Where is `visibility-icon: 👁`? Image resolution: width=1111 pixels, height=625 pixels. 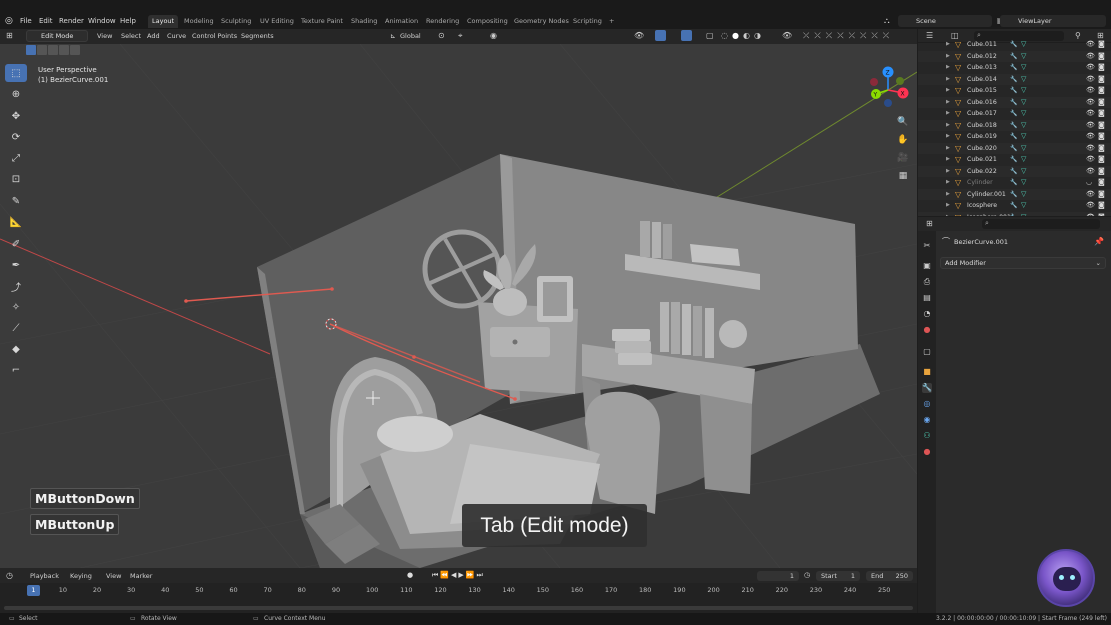 visibility-icon: 👁 is located at coordinates (639, 35).